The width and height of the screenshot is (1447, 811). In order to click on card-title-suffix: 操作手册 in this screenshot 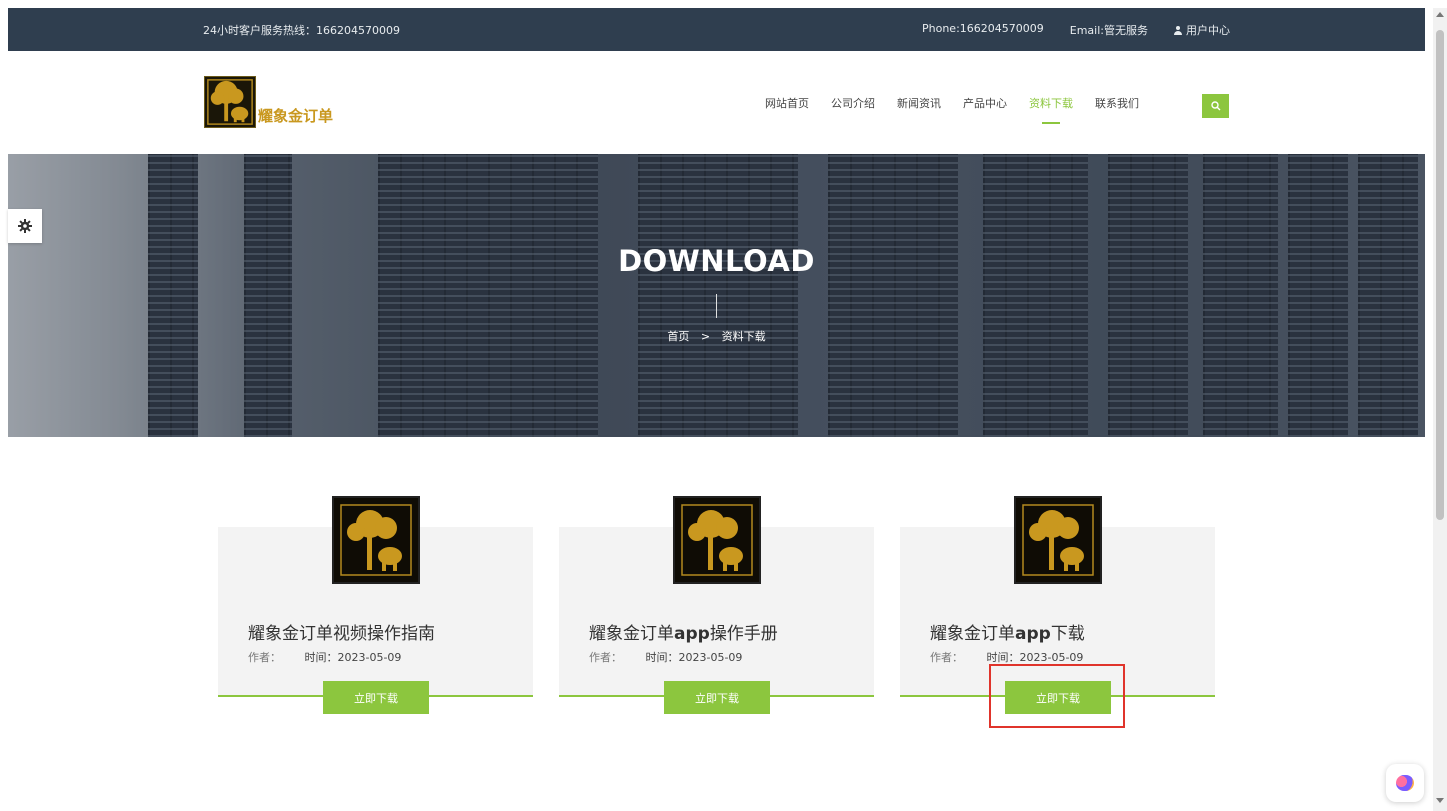, I will do `click(743, 634)`.